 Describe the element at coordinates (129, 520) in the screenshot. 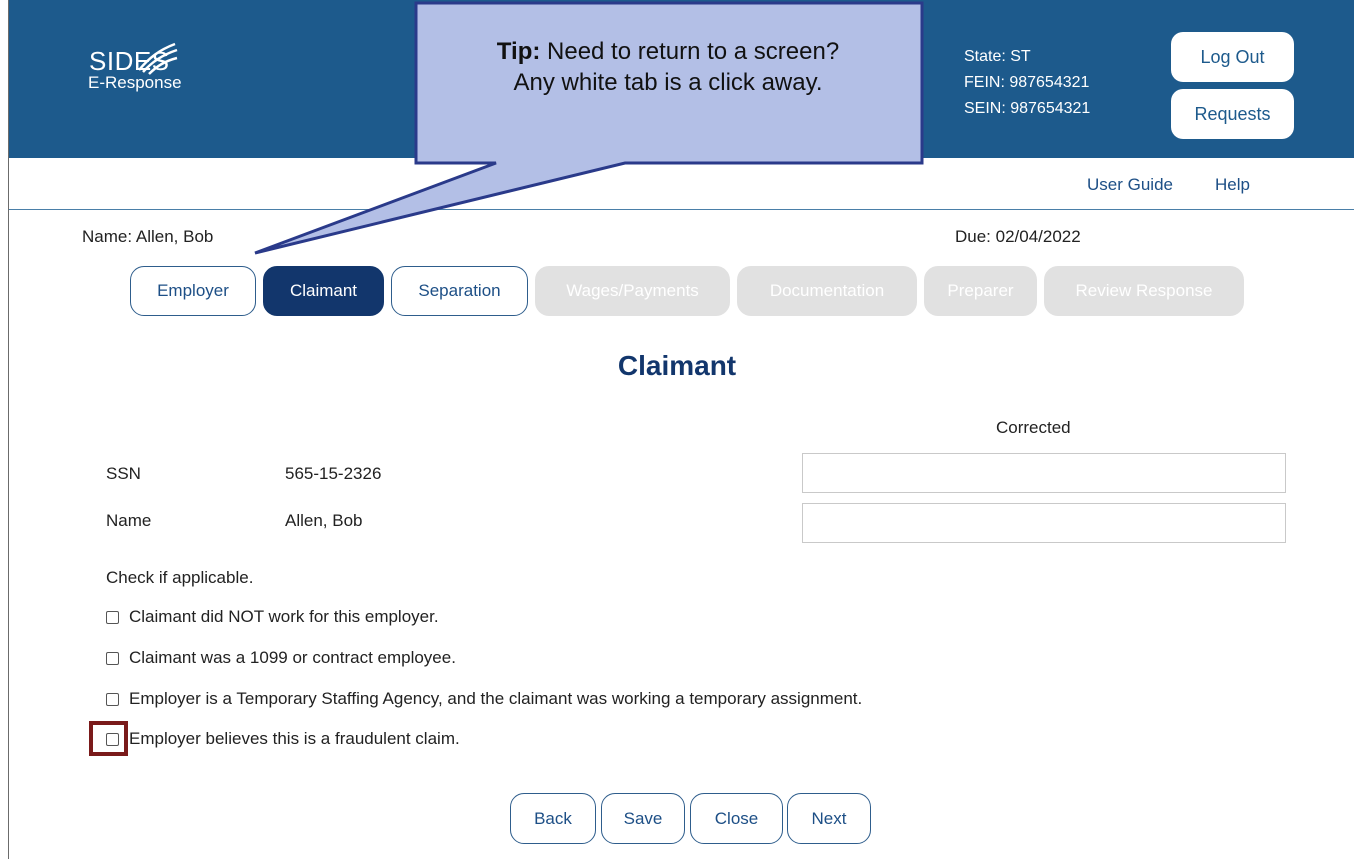

I see `name-label: Name` at that location.